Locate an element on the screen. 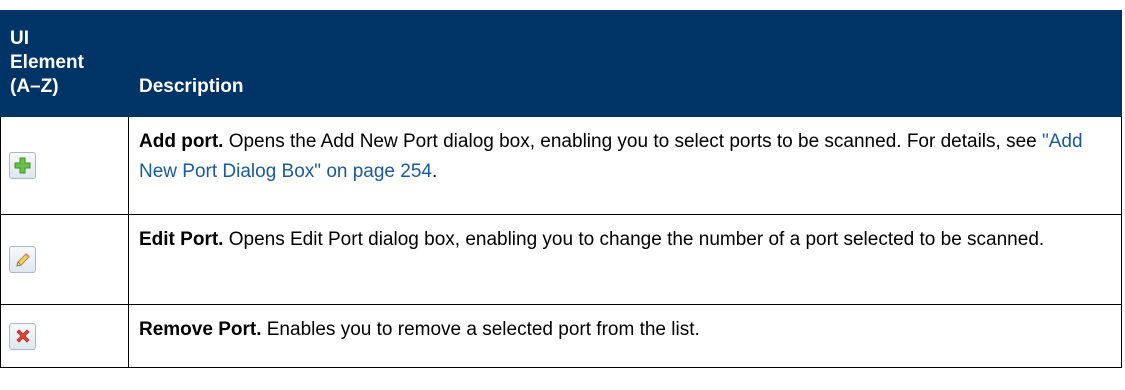 This screenshot has height=390, width=1125. remove-x-icon is located at coordinates (22, 336).